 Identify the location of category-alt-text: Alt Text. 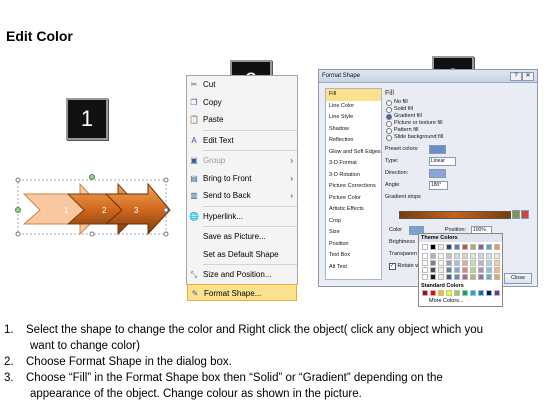
(353, 268).